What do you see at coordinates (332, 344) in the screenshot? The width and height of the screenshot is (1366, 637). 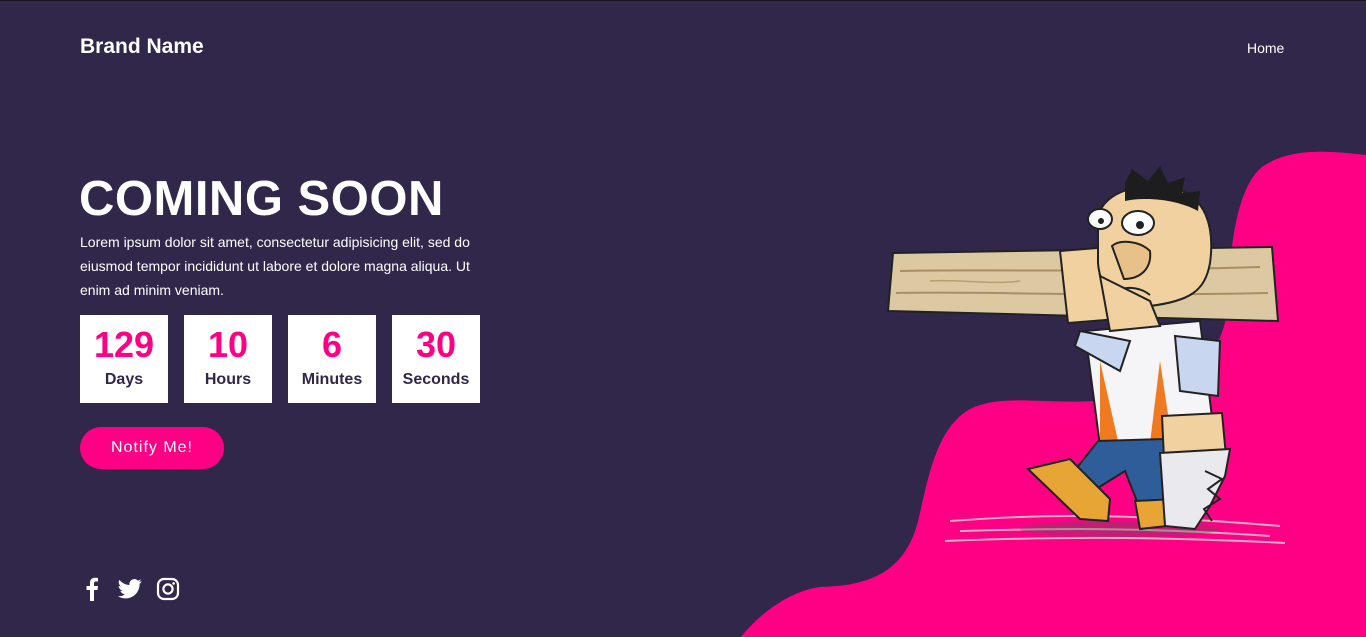 I see `countdown-value: 6` at bounding box center [332, 344].